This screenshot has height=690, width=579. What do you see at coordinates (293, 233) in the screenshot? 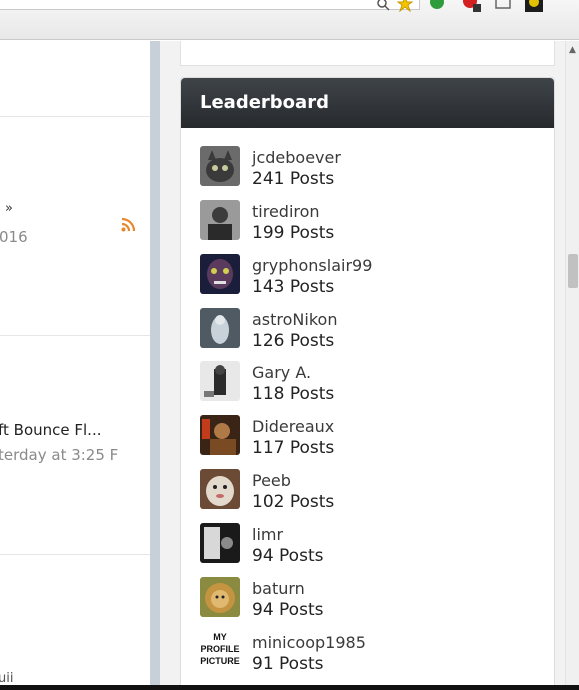
I see `post-count: 199 Posts` at bounding box center [293, 233].